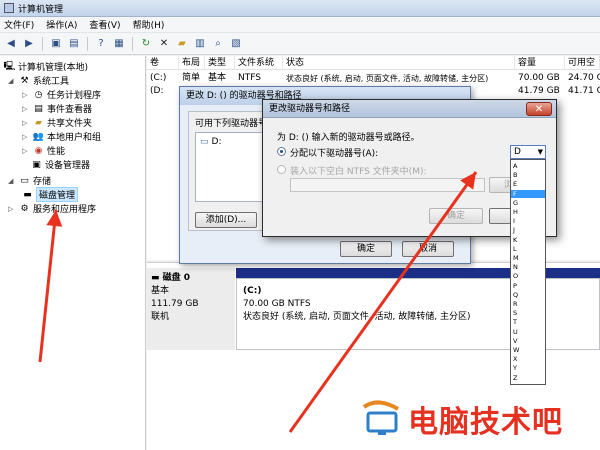 This screenshot has height=450, width=600. Describe the element at coordinates (200, 44) in the screenshot. I see `save-icon: ▥` at that location.